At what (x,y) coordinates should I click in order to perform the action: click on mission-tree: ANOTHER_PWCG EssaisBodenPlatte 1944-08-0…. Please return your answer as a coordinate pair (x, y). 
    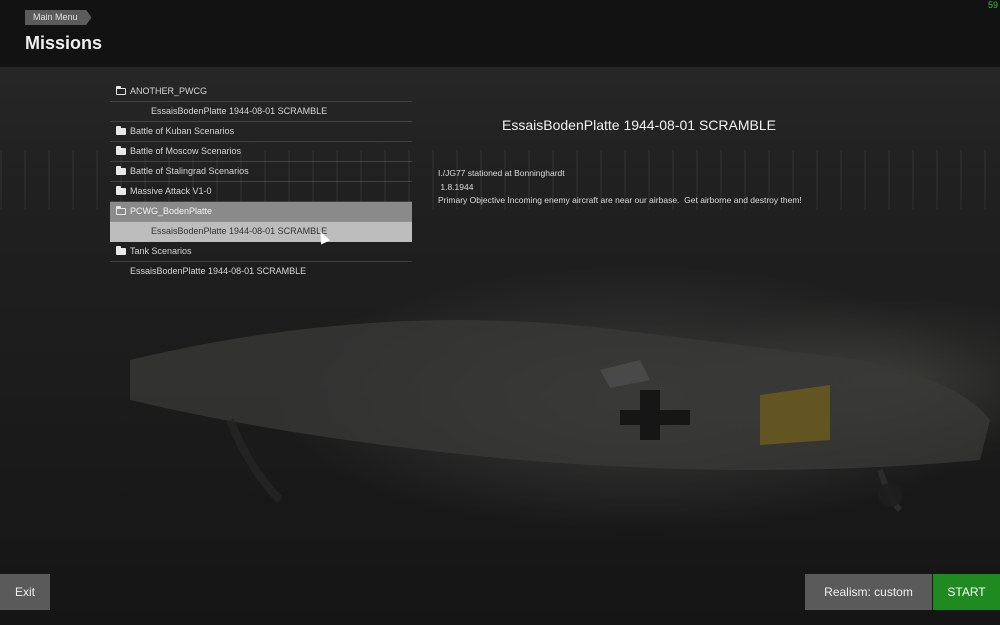
    Looking at the image, I should click on (261, 181).